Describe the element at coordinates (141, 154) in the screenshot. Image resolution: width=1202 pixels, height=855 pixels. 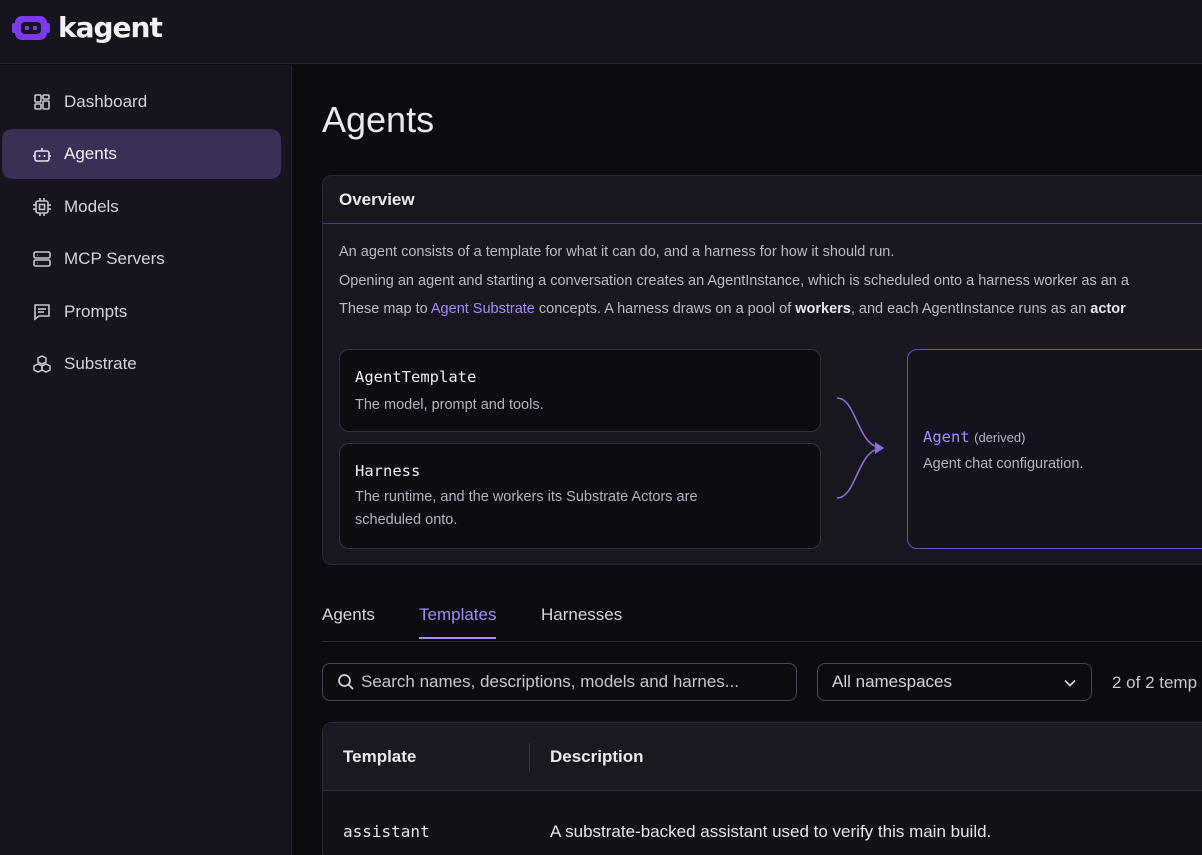
I see `sidebar-item-agents: Agents` at that location.